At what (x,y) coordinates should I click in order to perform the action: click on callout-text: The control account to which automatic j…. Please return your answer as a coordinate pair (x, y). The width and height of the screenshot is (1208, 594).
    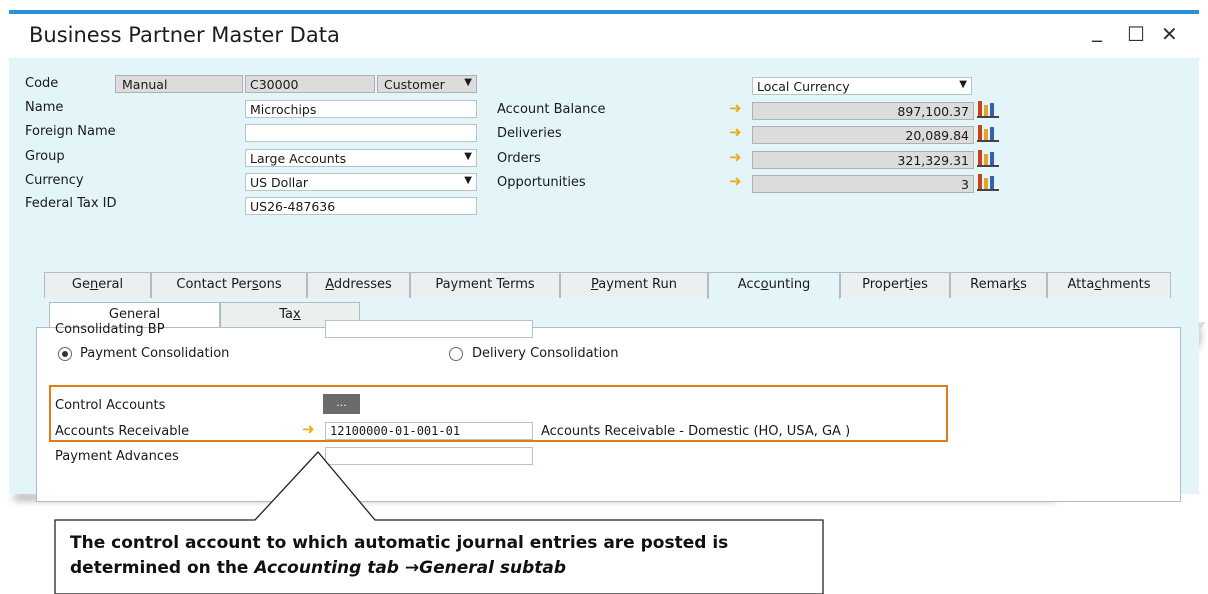
    Looking at the image, I should click on (399, 556).